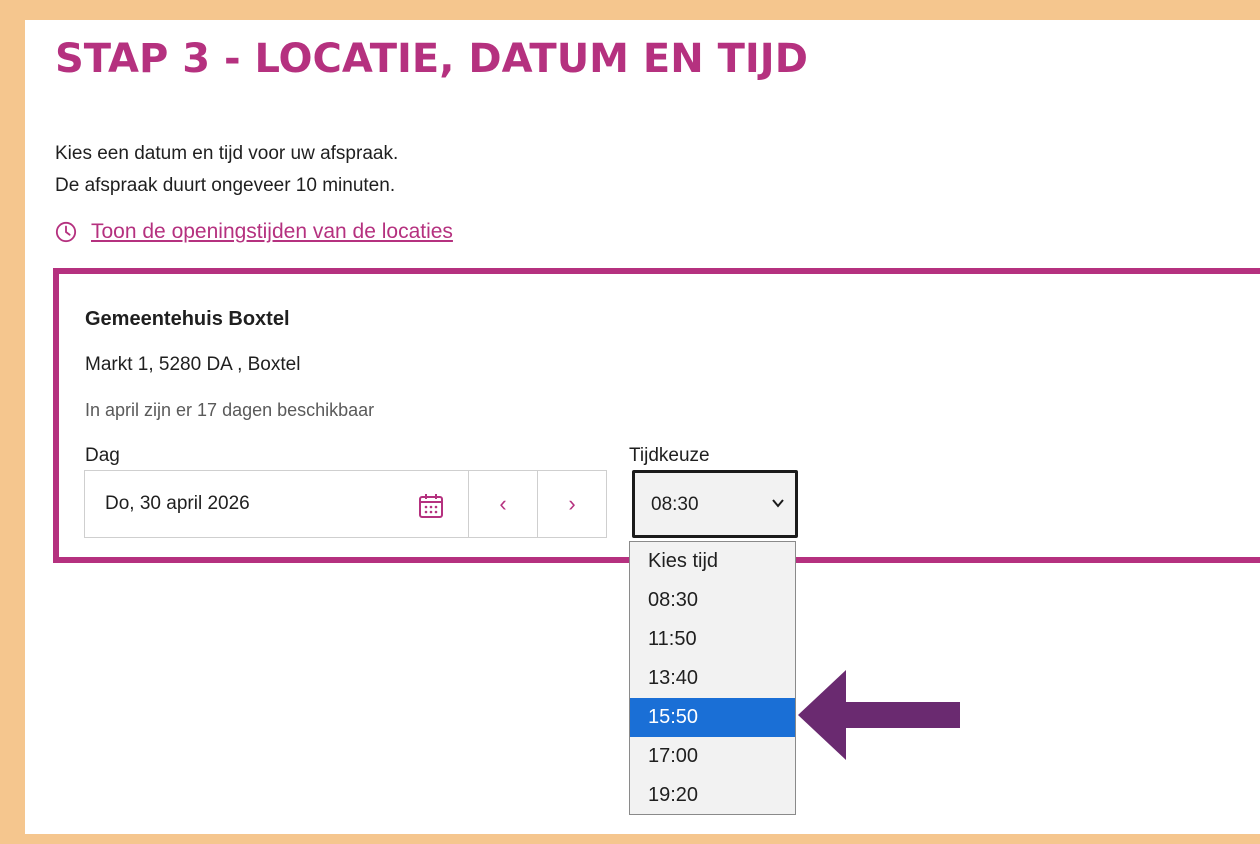 This screenshot has width=1260, height=844. What do you see at coordinates (230, 410) in the screenshot?
I see `availability-text: In april zijn er 17 dagen beschikbaar` at bounding box center [230, 410].